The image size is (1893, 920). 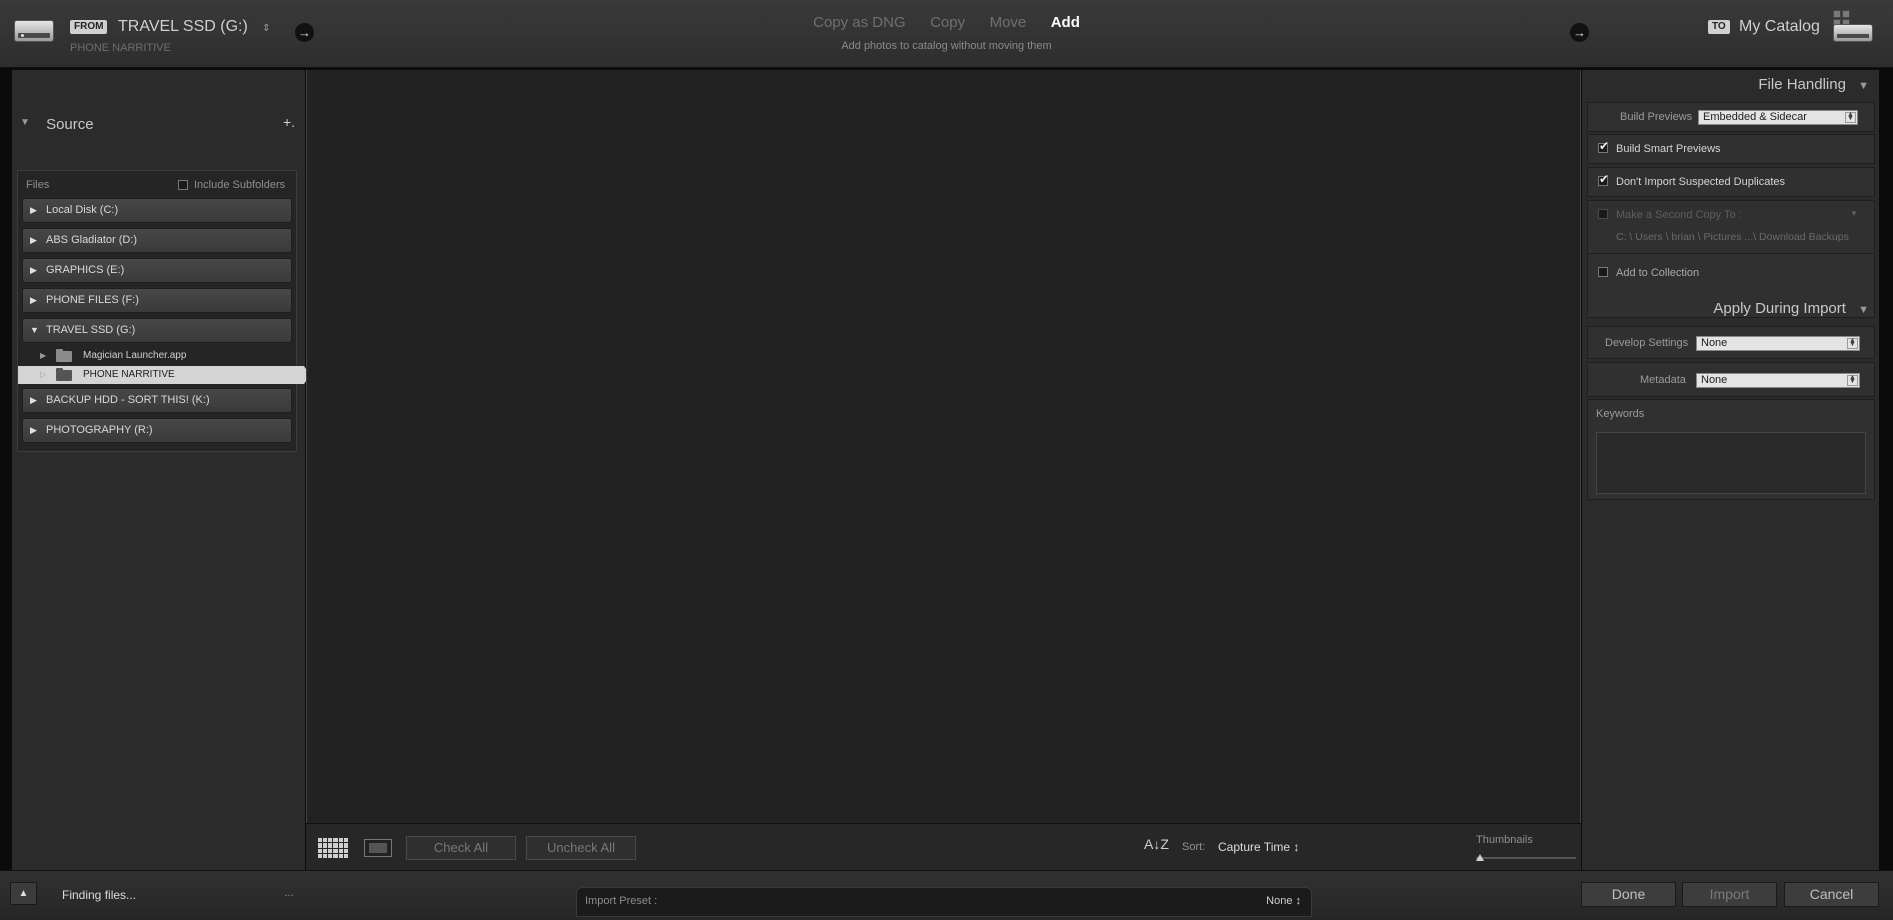 I want to click on add-to-collection-label: Add to Collection, so click(x=1658, y=273).